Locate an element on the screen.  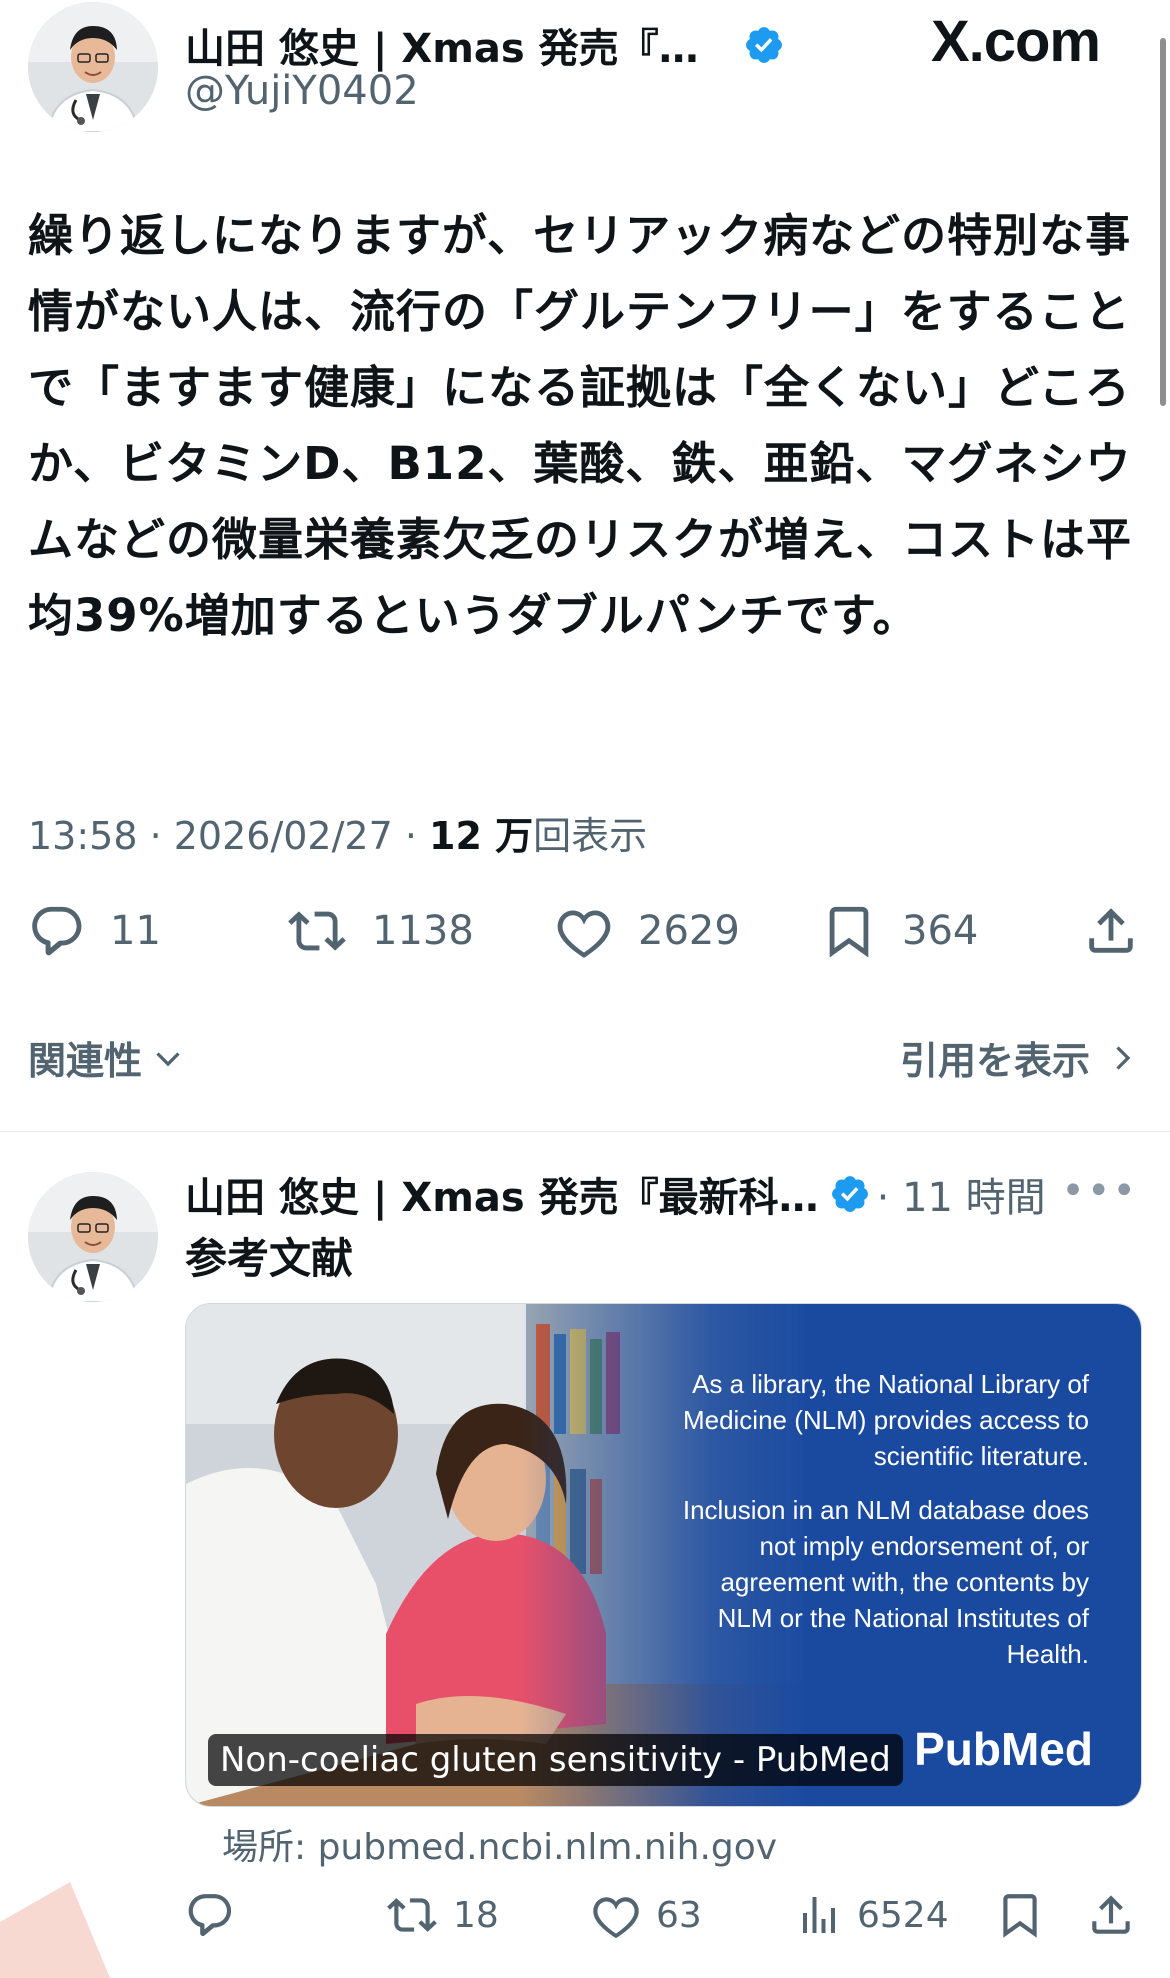
reply-timestamp: · 11 時間 is located at coordinates (961, 1194).